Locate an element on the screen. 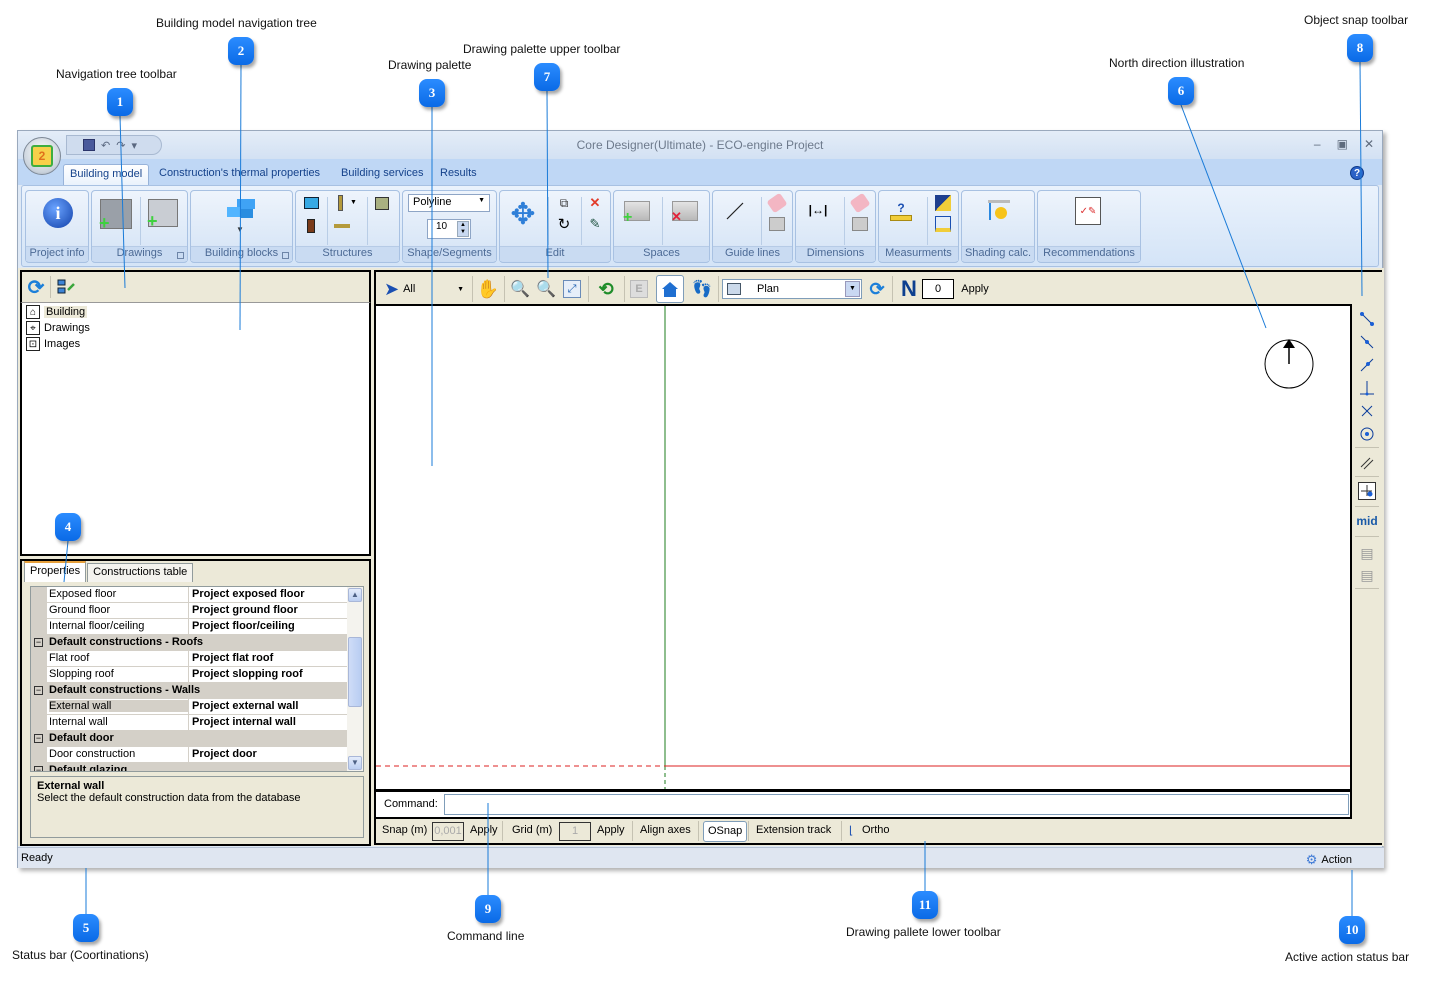  command-input is located at coordinates (896, 804).